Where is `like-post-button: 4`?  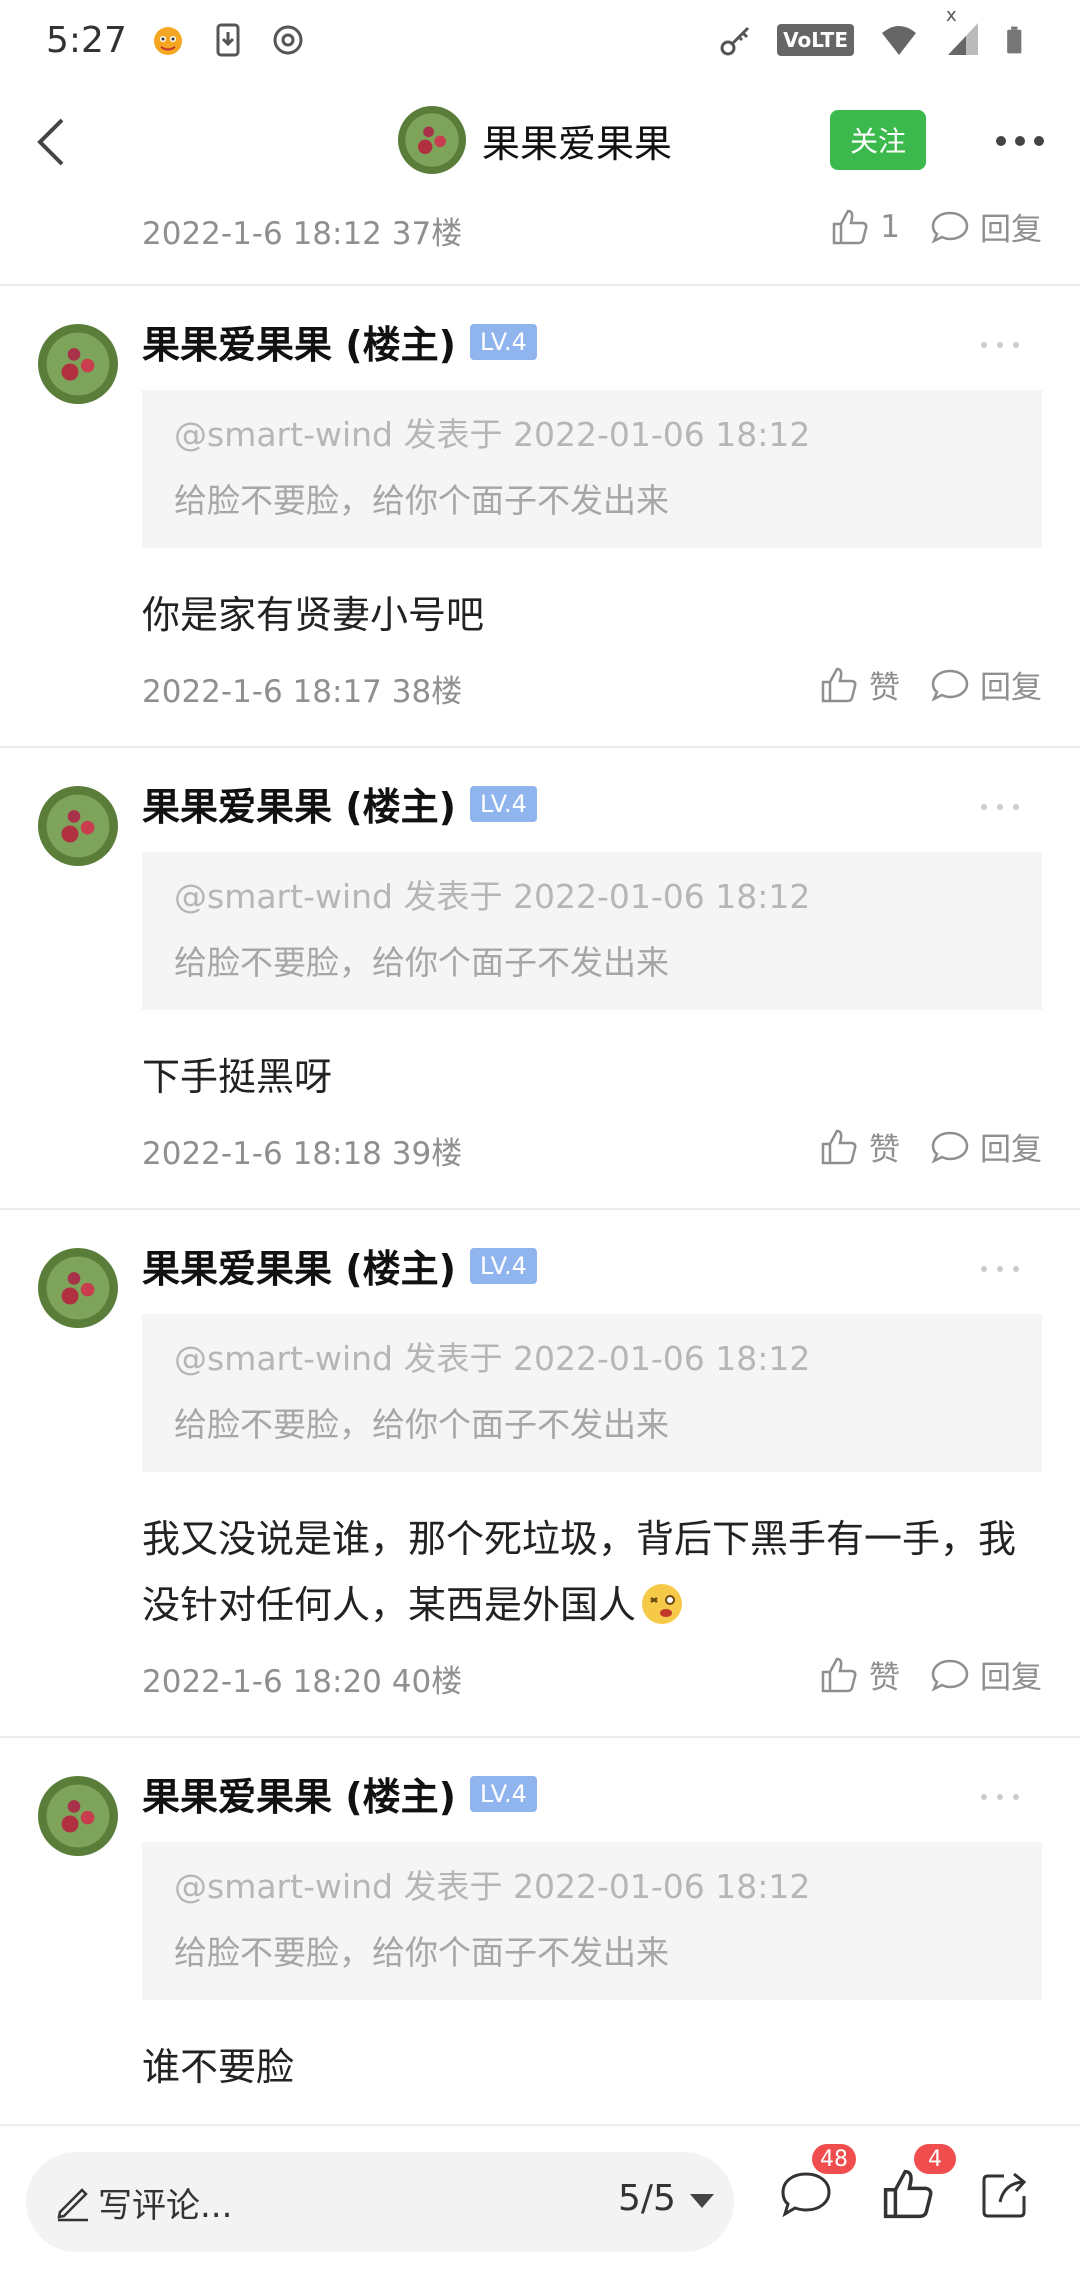
like-post-button: 4 is located at coordinates (918, 2185).